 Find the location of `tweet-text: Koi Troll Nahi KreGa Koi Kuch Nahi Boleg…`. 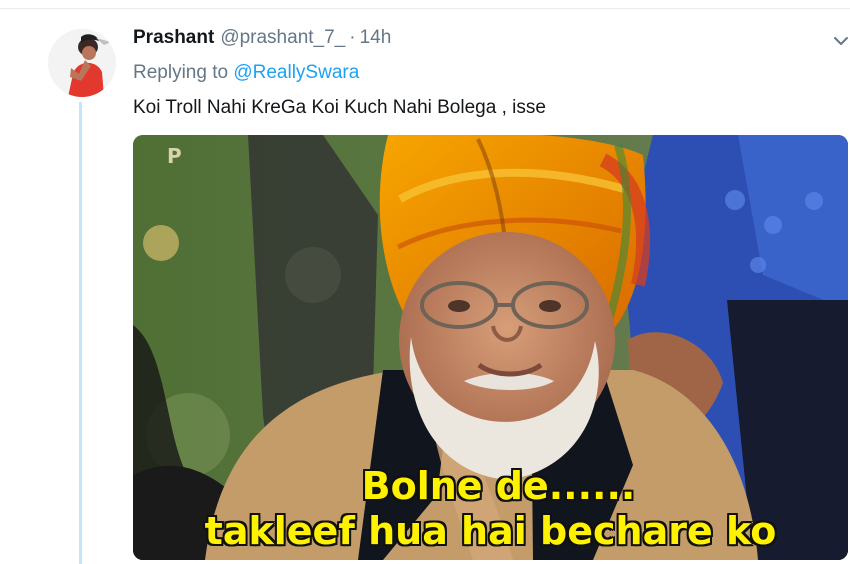

tweet-text: Koi Troll Nahi KreGa Koi Kuch Nahi Boleg… is located at coordinates (339, 107).